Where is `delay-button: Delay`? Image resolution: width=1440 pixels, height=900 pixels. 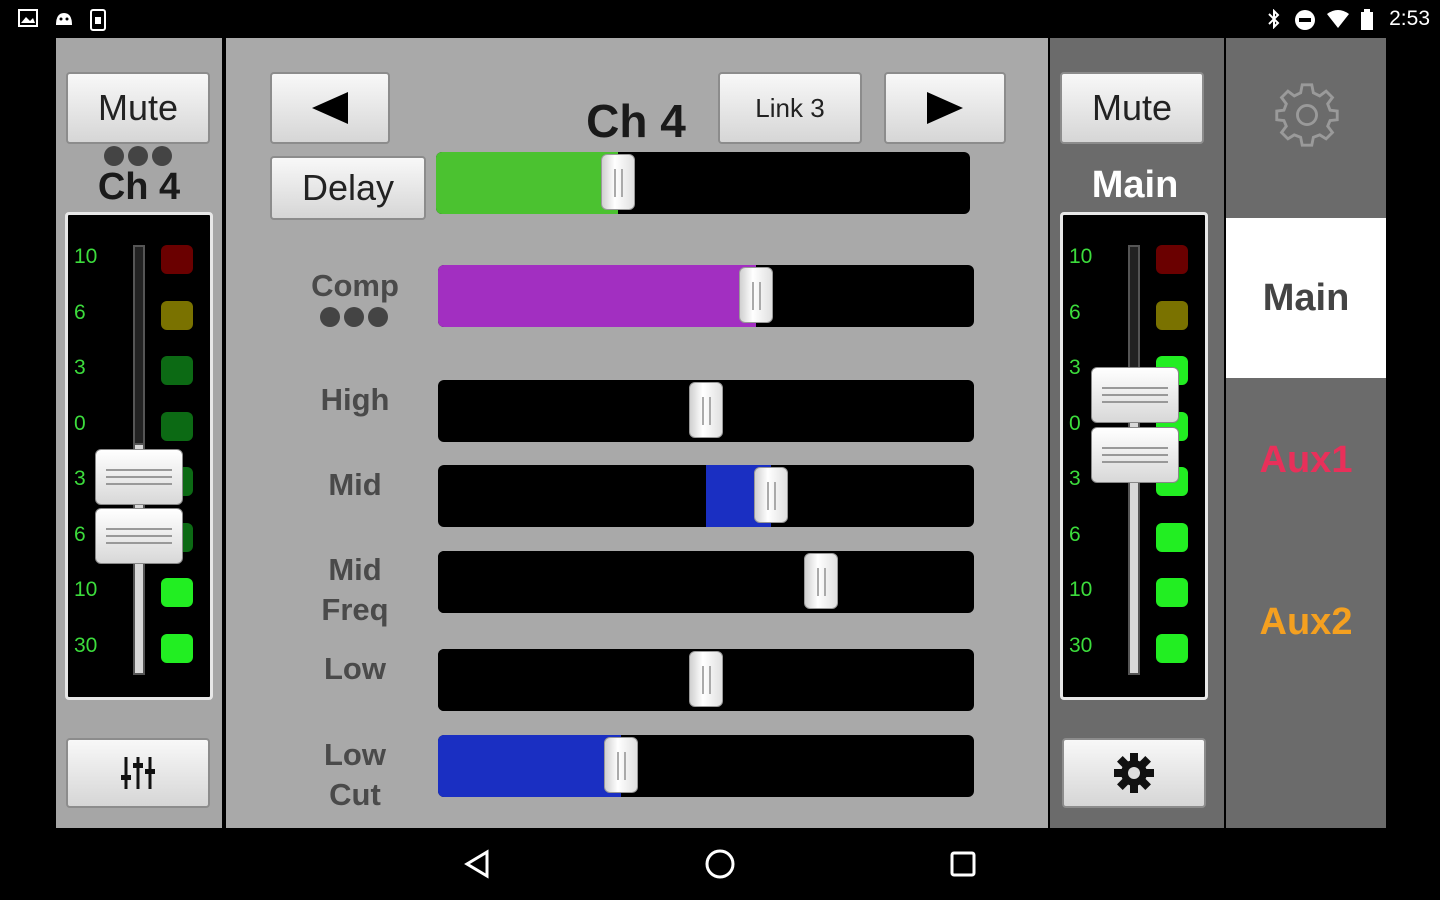 delay-button: Delay is located at coordinates (348, 188).